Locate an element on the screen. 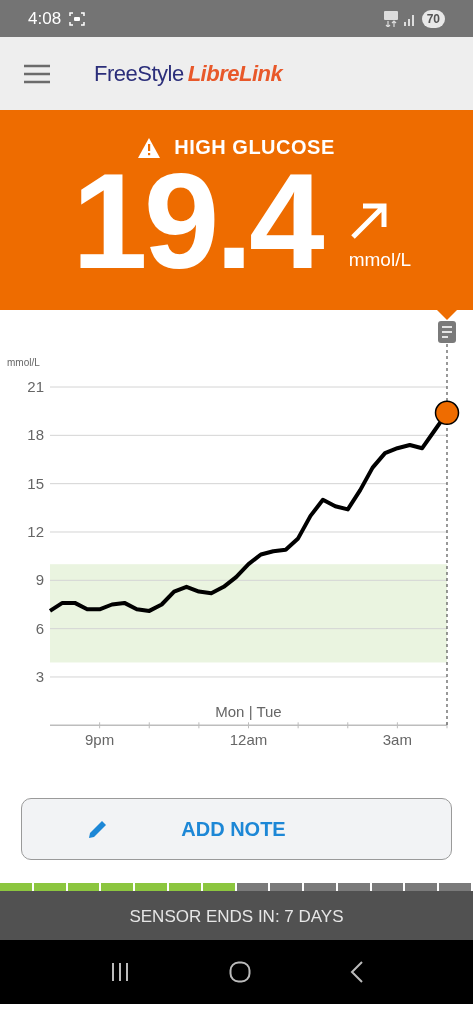 Image resolution: width=473 pixels, height=1024 pixels. menu-icon is located at coordinates (37, 73).